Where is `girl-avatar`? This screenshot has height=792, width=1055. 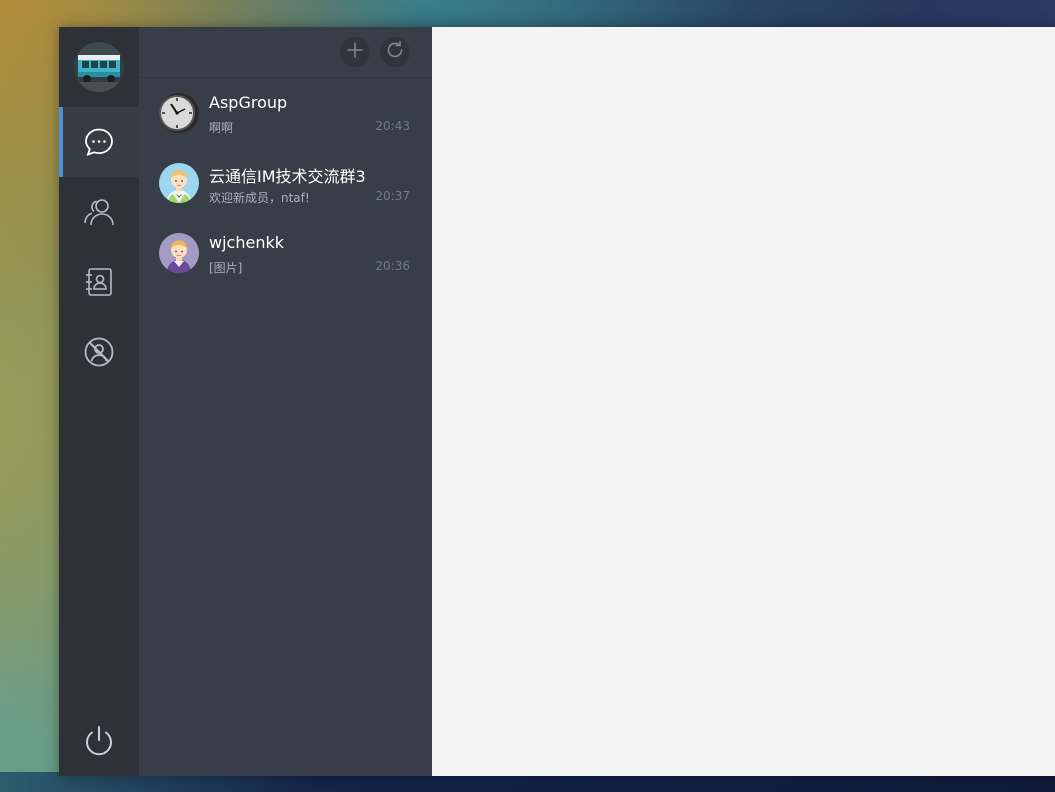 girl-avatar is located at coordinates (179, 253).